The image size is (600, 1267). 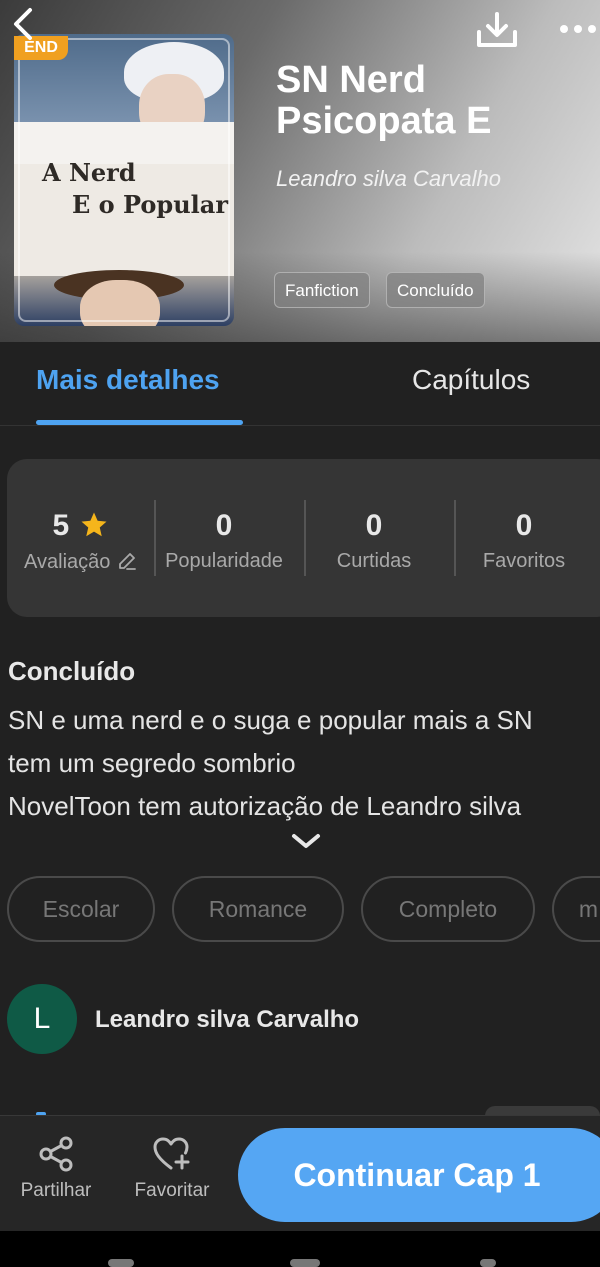 I want to click on heart-plus-icon, so click(x=171, y=1153).